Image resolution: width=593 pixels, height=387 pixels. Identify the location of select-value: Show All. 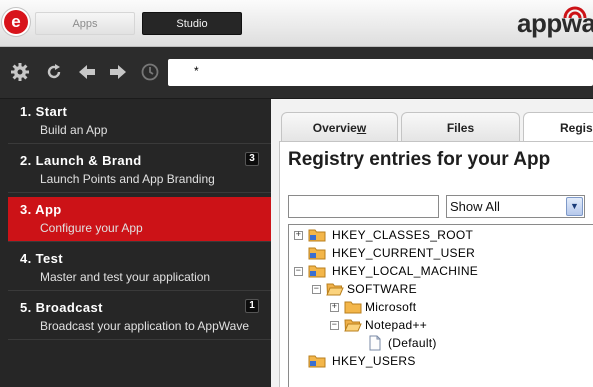
(475, 206).